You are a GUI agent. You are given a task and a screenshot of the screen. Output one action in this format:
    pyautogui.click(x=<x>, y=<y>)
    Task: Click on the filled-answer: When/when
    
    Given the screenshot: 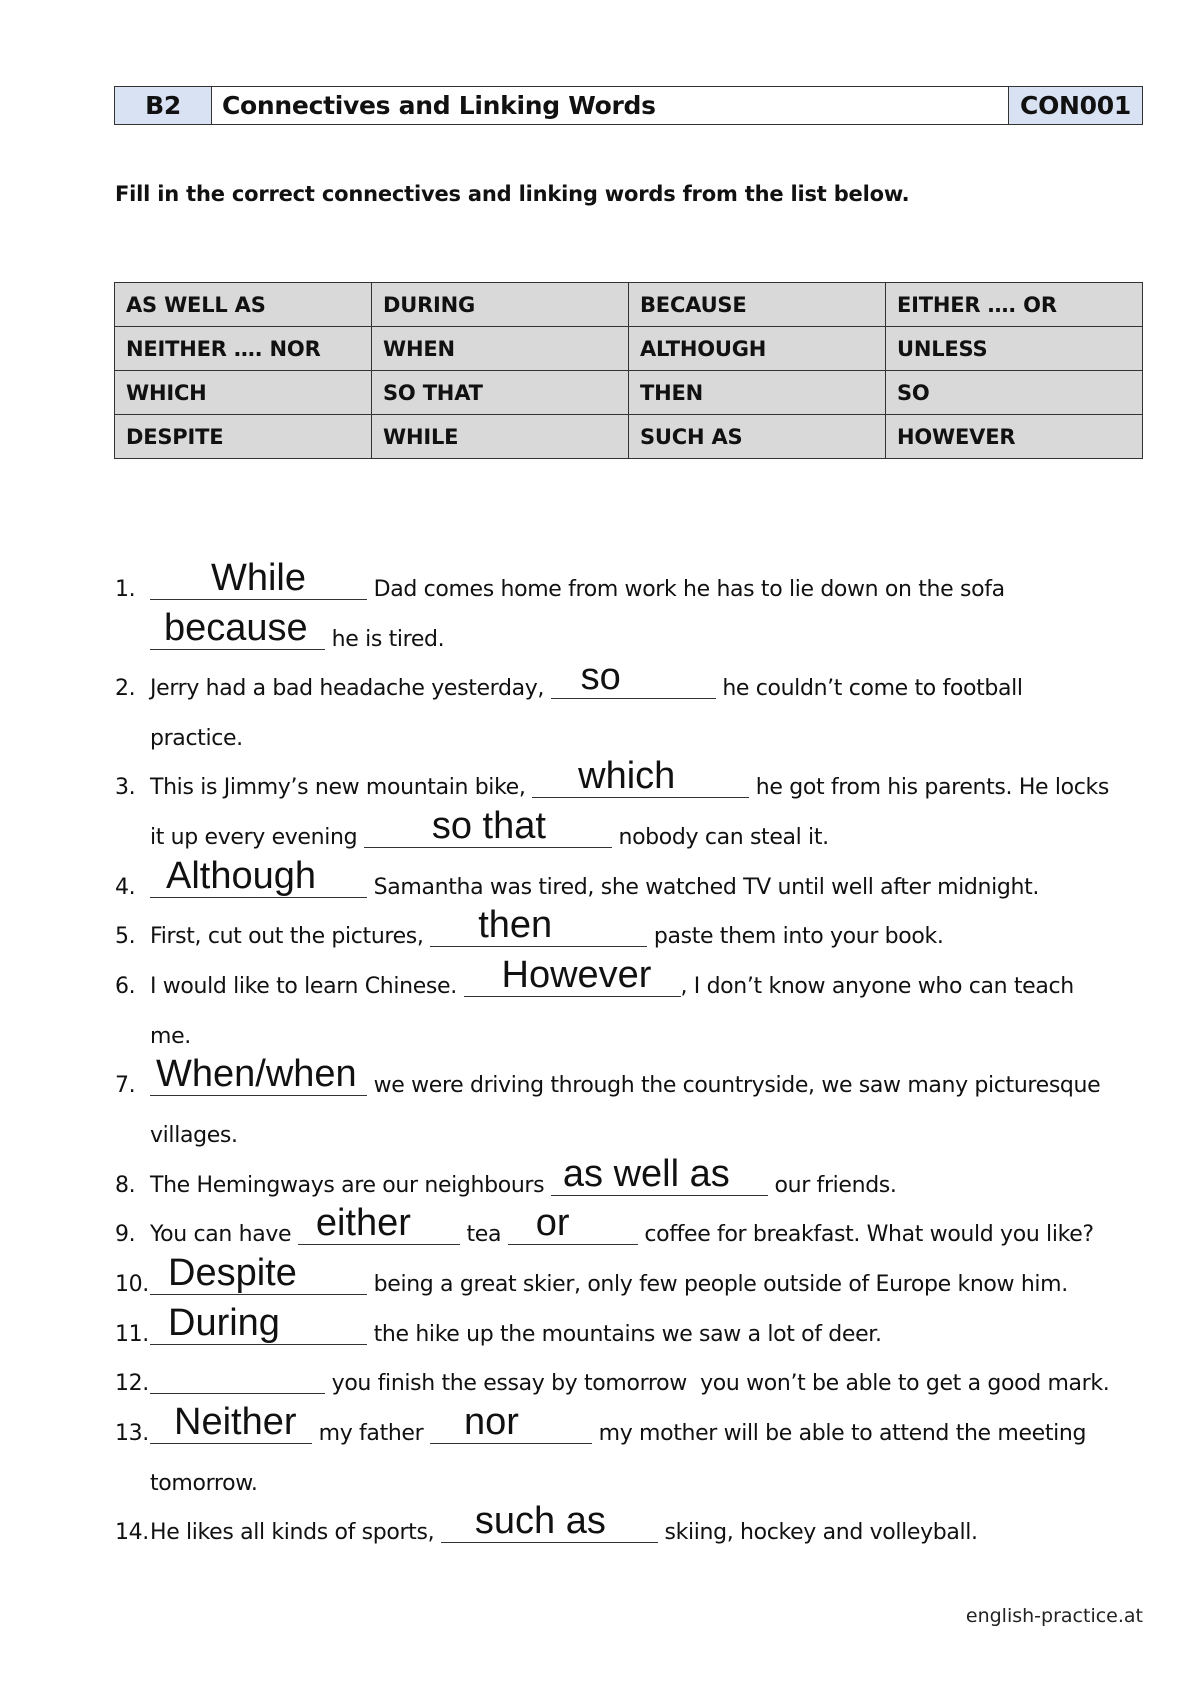 What is the action you would take?
    pyautogui.click(x=256, y=1074)
    